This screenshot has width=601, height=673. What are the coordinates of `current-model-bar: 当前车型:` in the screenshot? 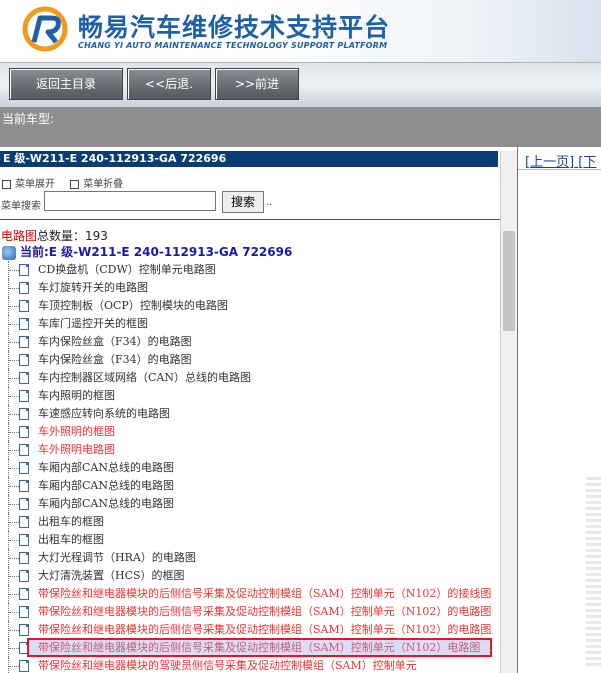 It's located at (300, 127).